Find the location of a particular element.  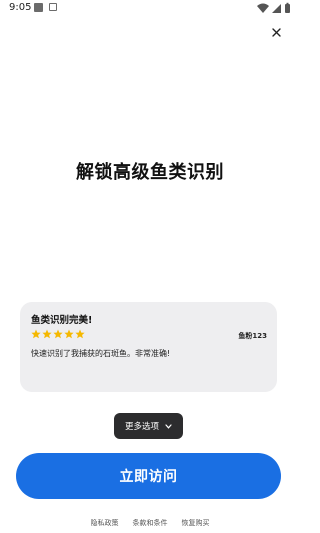

access-now-button: 立即访问 is located at coordinates (148, 476).